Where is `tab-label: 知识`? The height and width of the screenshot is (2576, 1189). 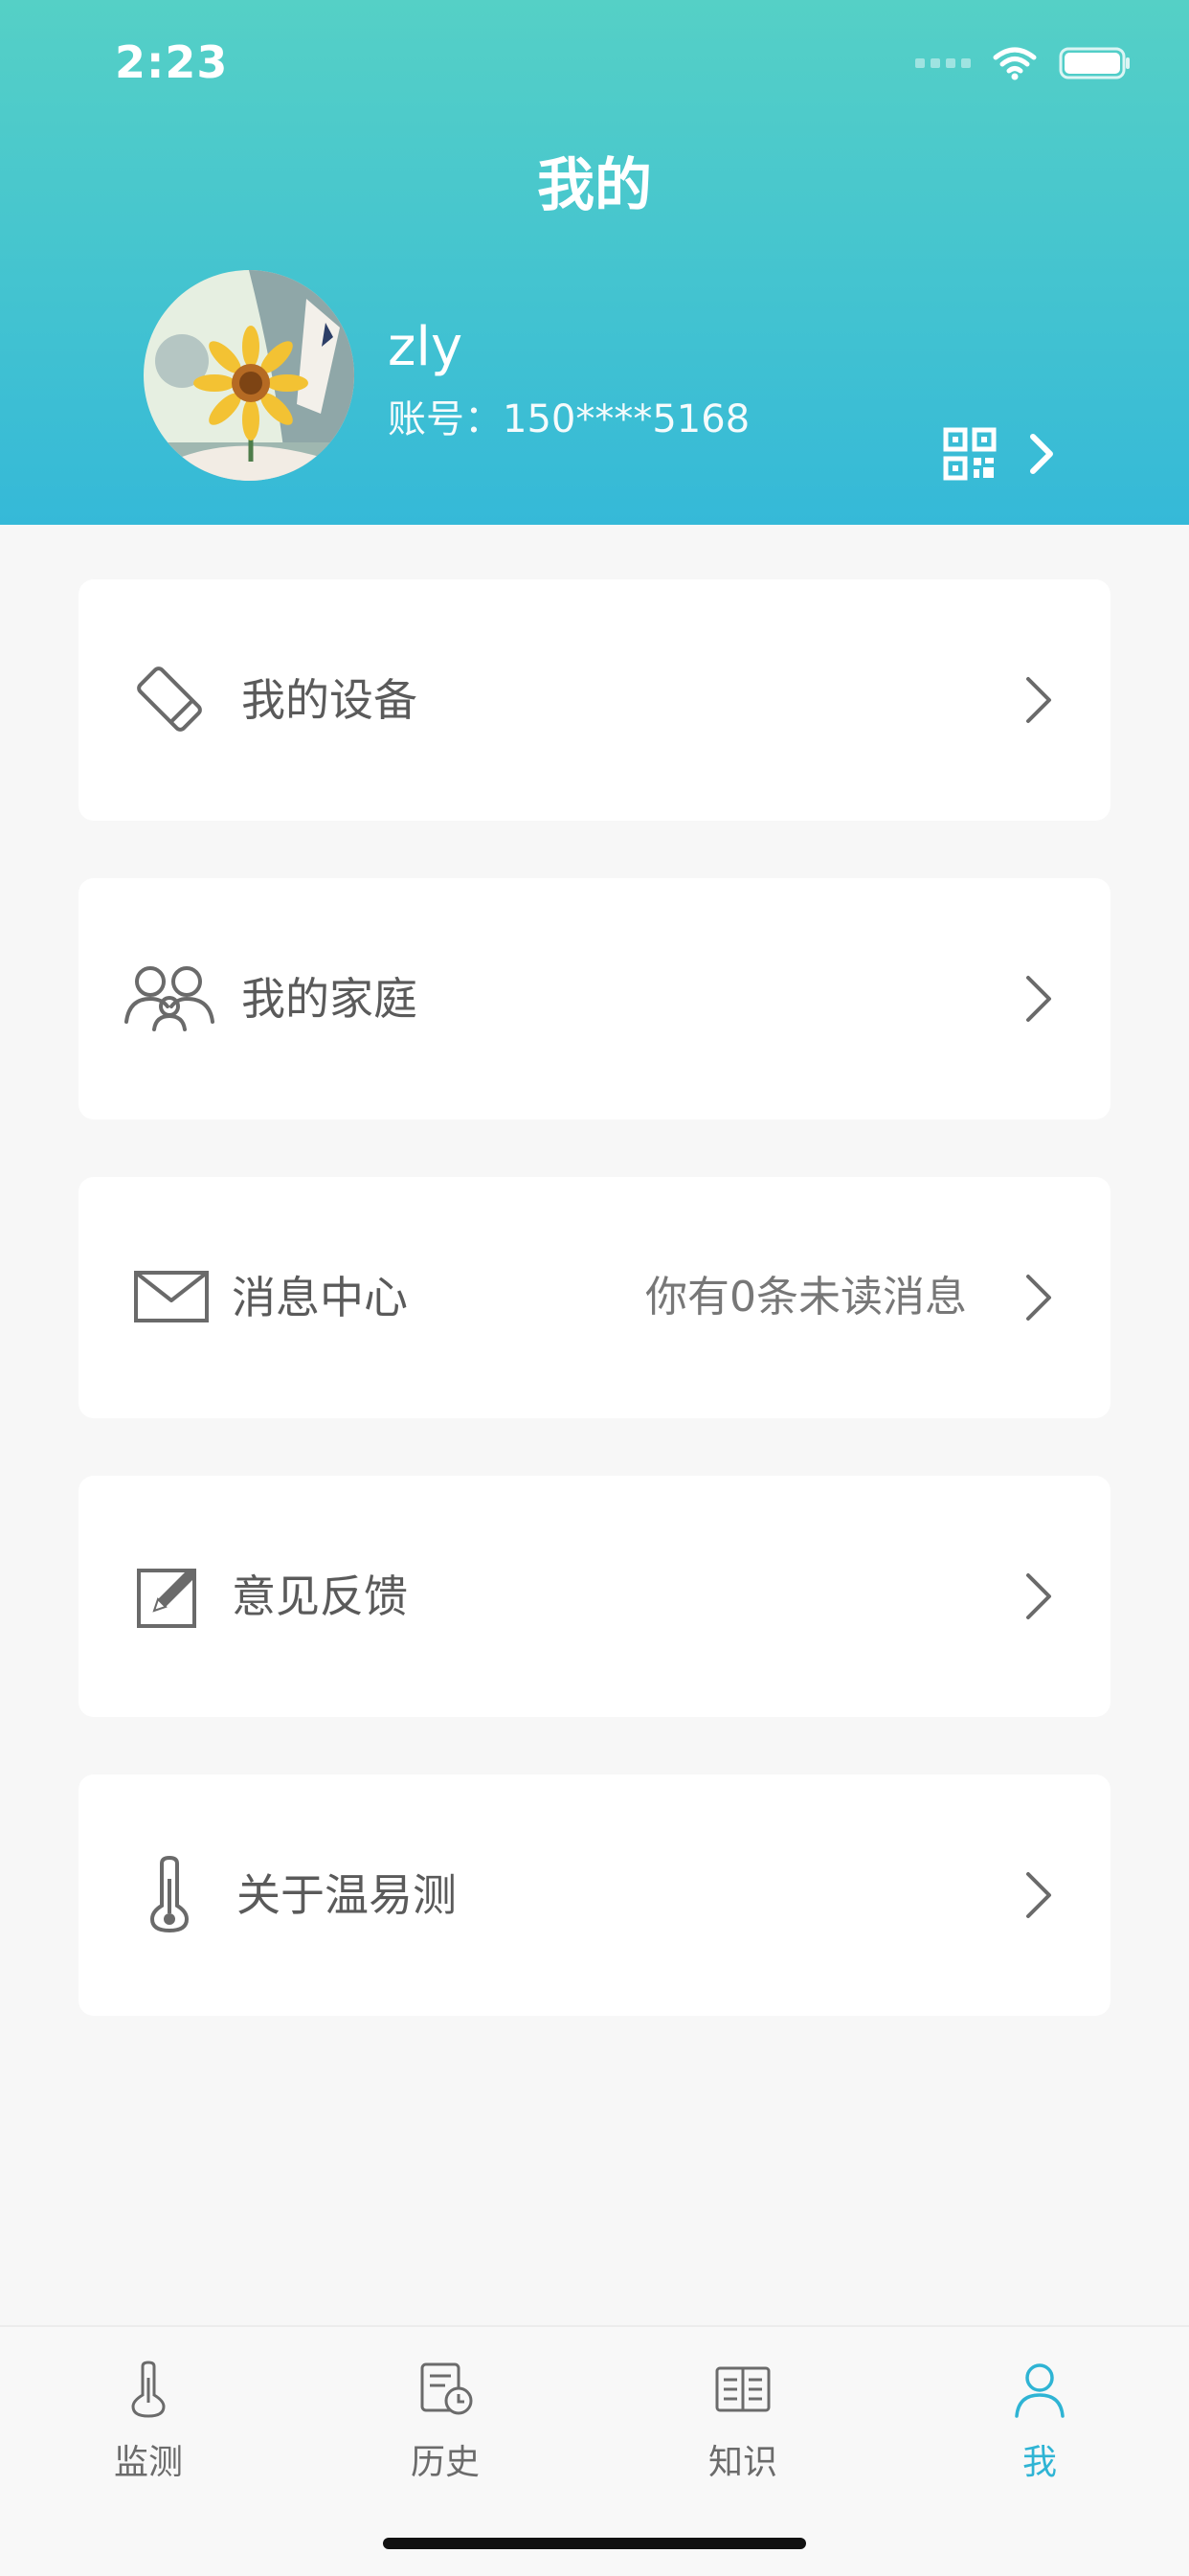 tab-label: 知识 is located at coordinates (742, 2462).